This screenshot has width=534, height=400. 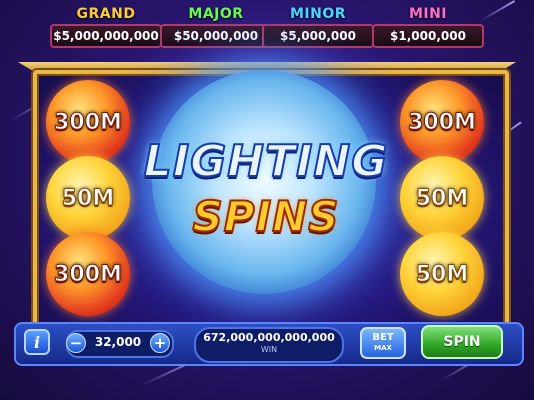 I want to click on jackpot-mini: MINI $1,000,000, so click(x=428, y=35).